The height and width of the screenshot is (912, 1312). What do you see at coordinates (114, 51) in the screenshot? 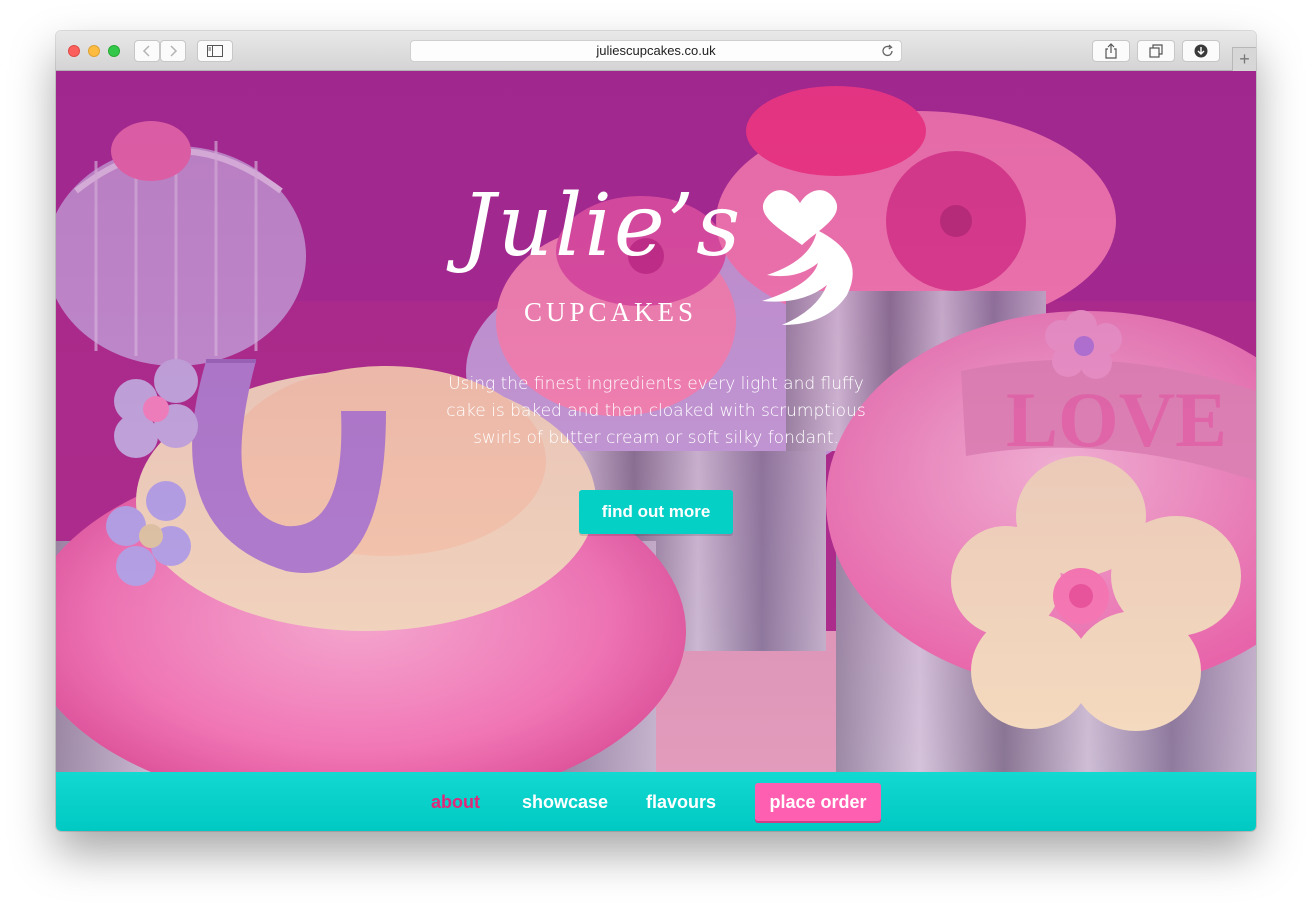
I see `zoom-icon` at bounding box center [114, 51].